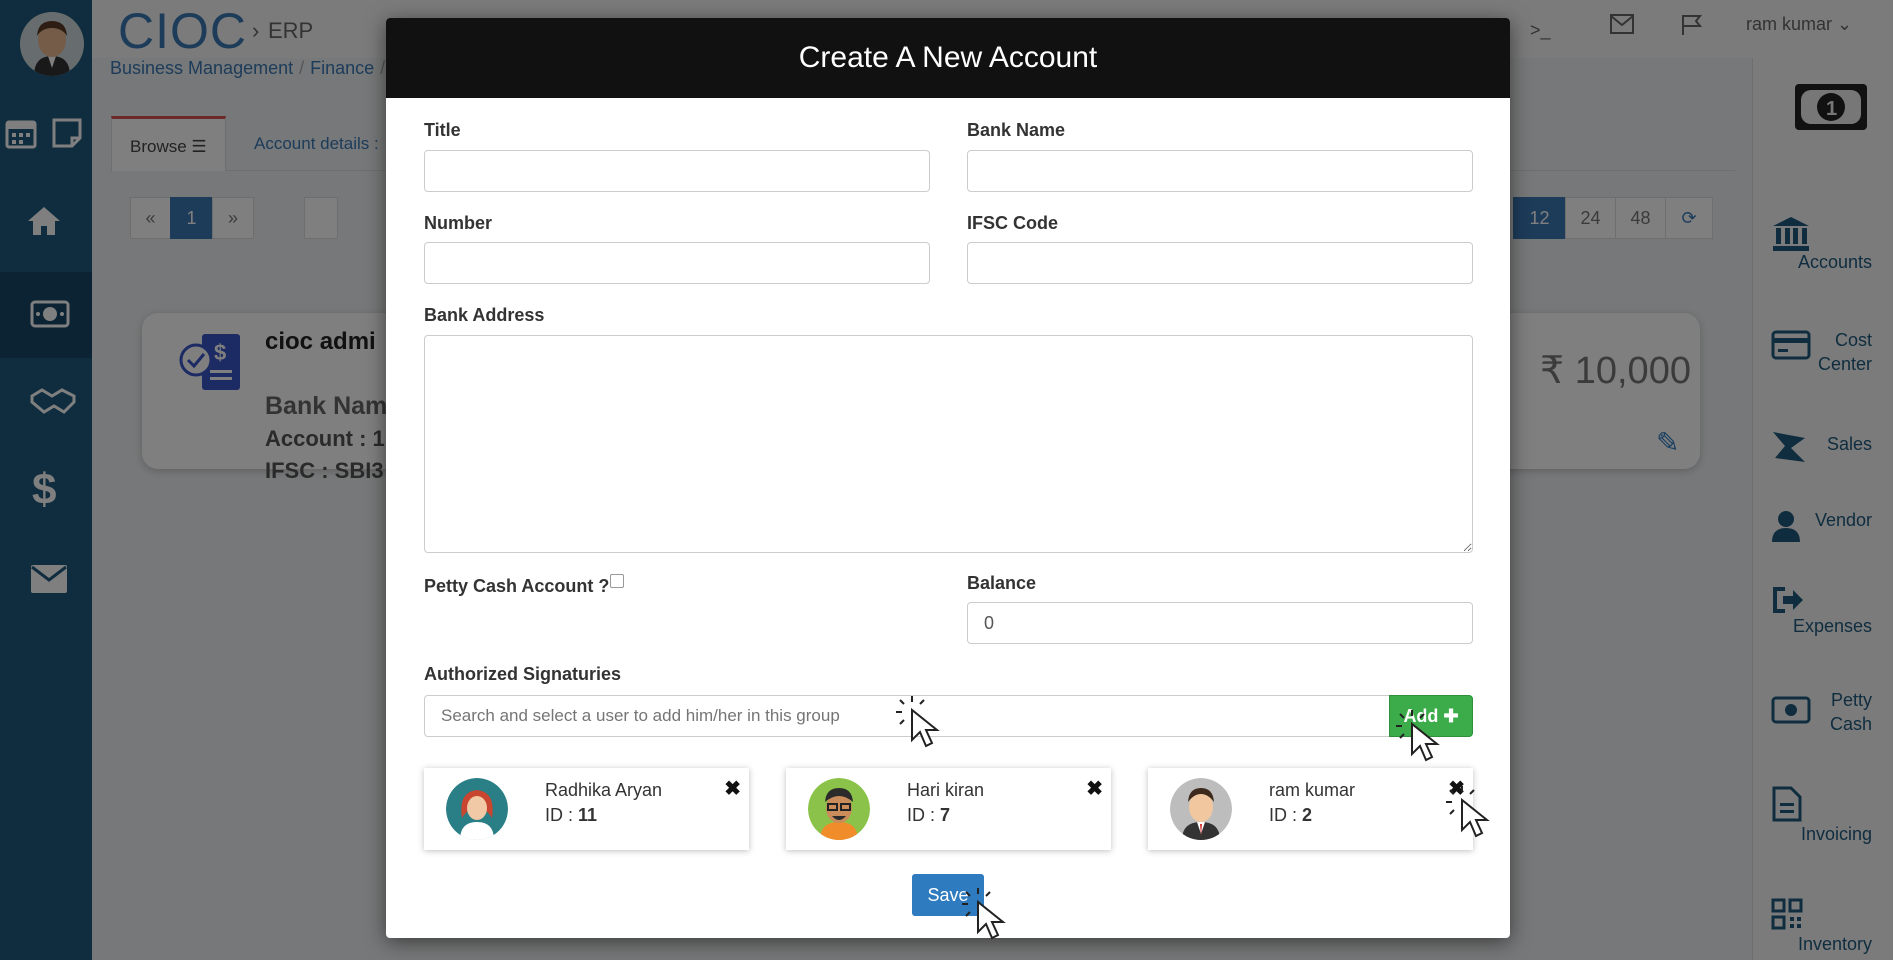  What do you see at coordinates (442, 130) in the screenshot?
I see `title-label: Title` at bounding box center [442, 130].